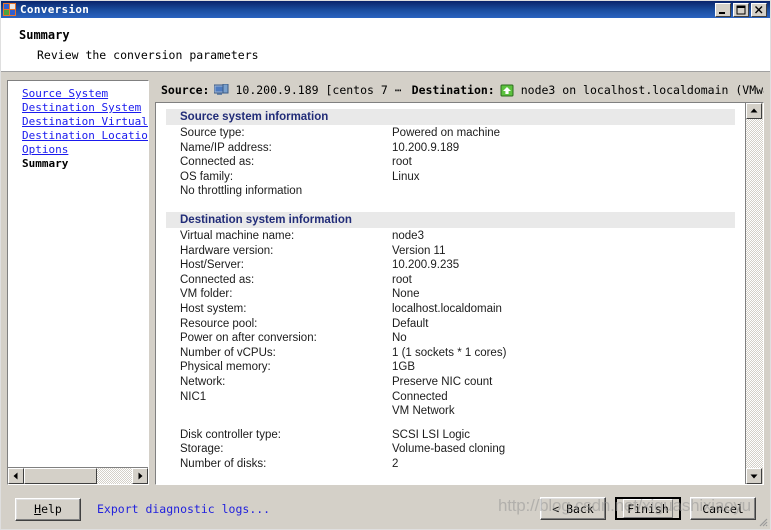 This screenshot has width=771, height=530. I want to click on row-value: Version 11, so click(419, 250).